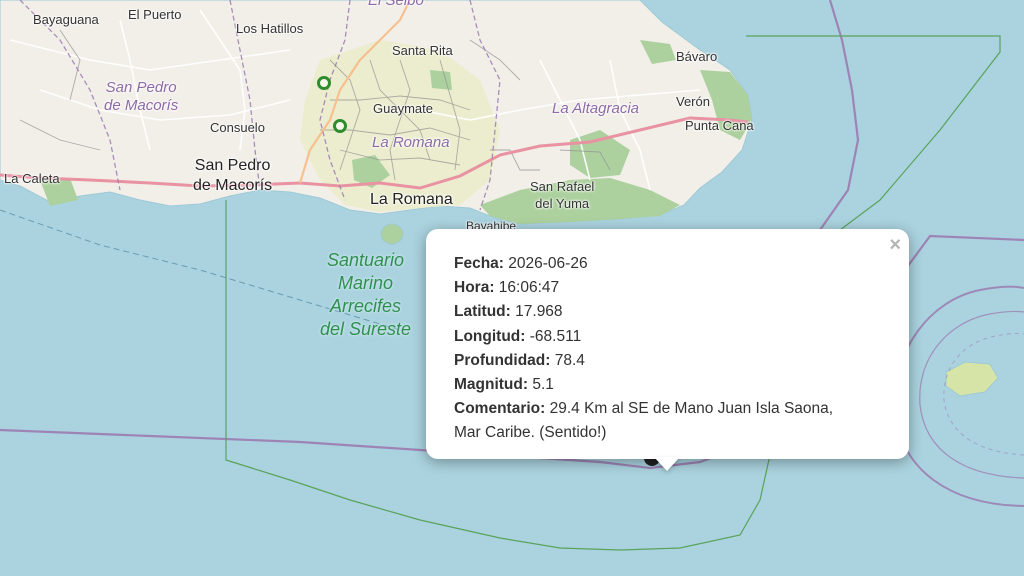 Image resolution: width=1024 pixels, height=576 pixels. I want to click on label-el-puerto: El Puerto, so click(155, 14).